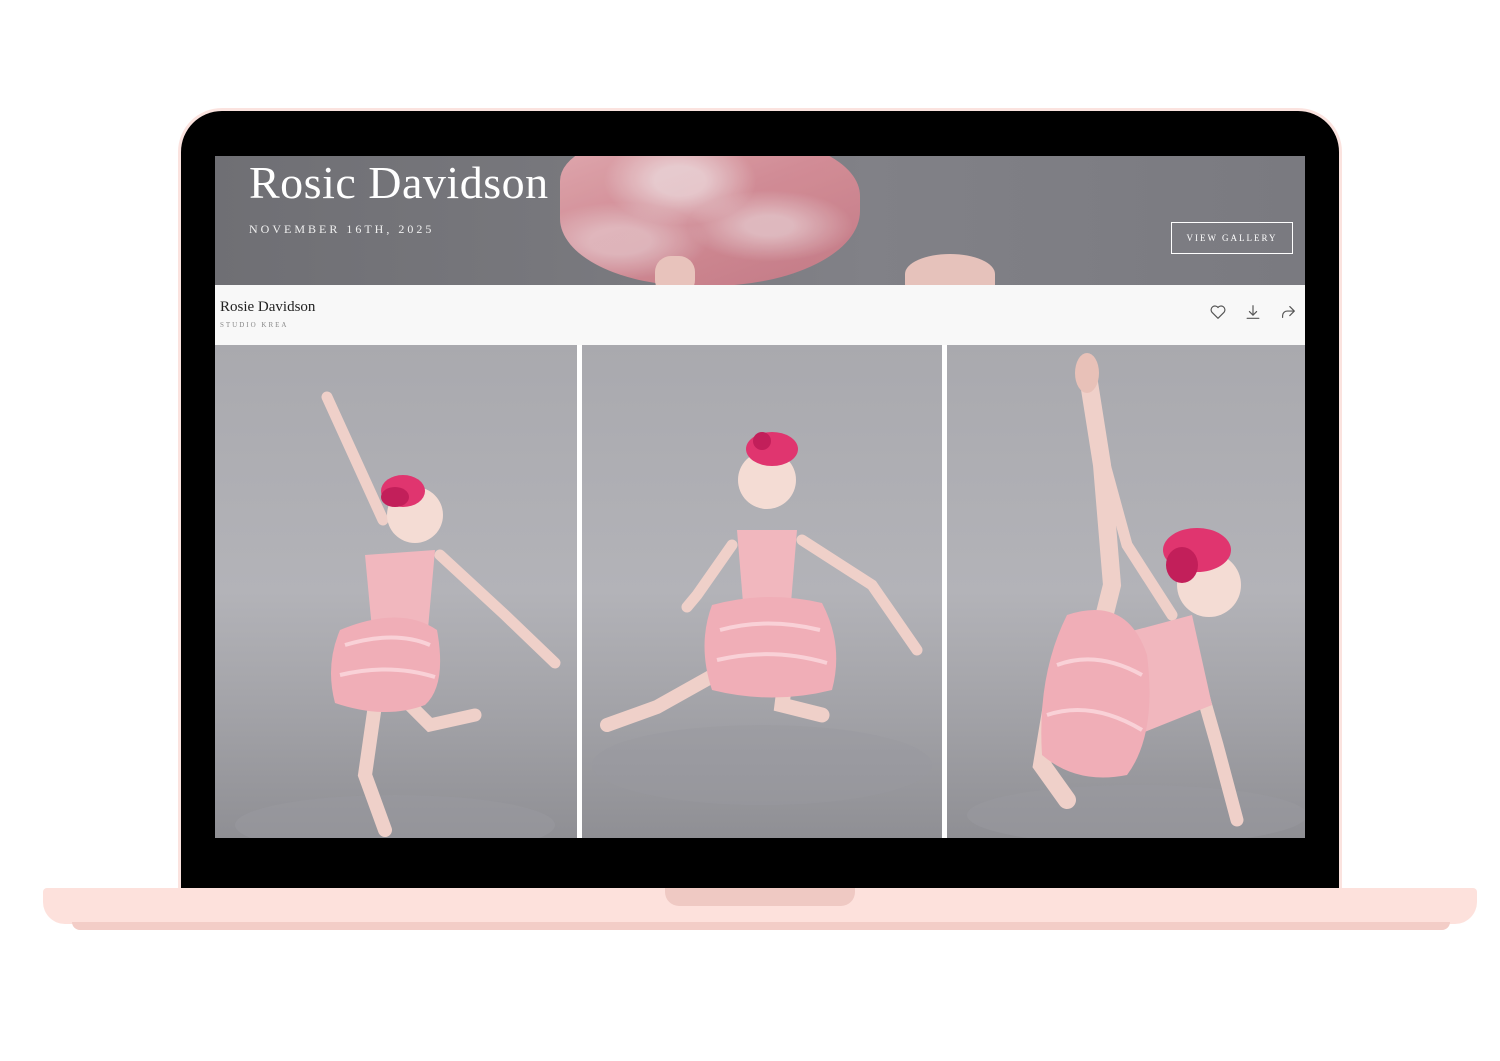 This screenshot has width=1500, height=1061. Describe the element at coordinates (268, 307) in the screenshot. I see `gallery-title: Rosie Davidson` at that location.